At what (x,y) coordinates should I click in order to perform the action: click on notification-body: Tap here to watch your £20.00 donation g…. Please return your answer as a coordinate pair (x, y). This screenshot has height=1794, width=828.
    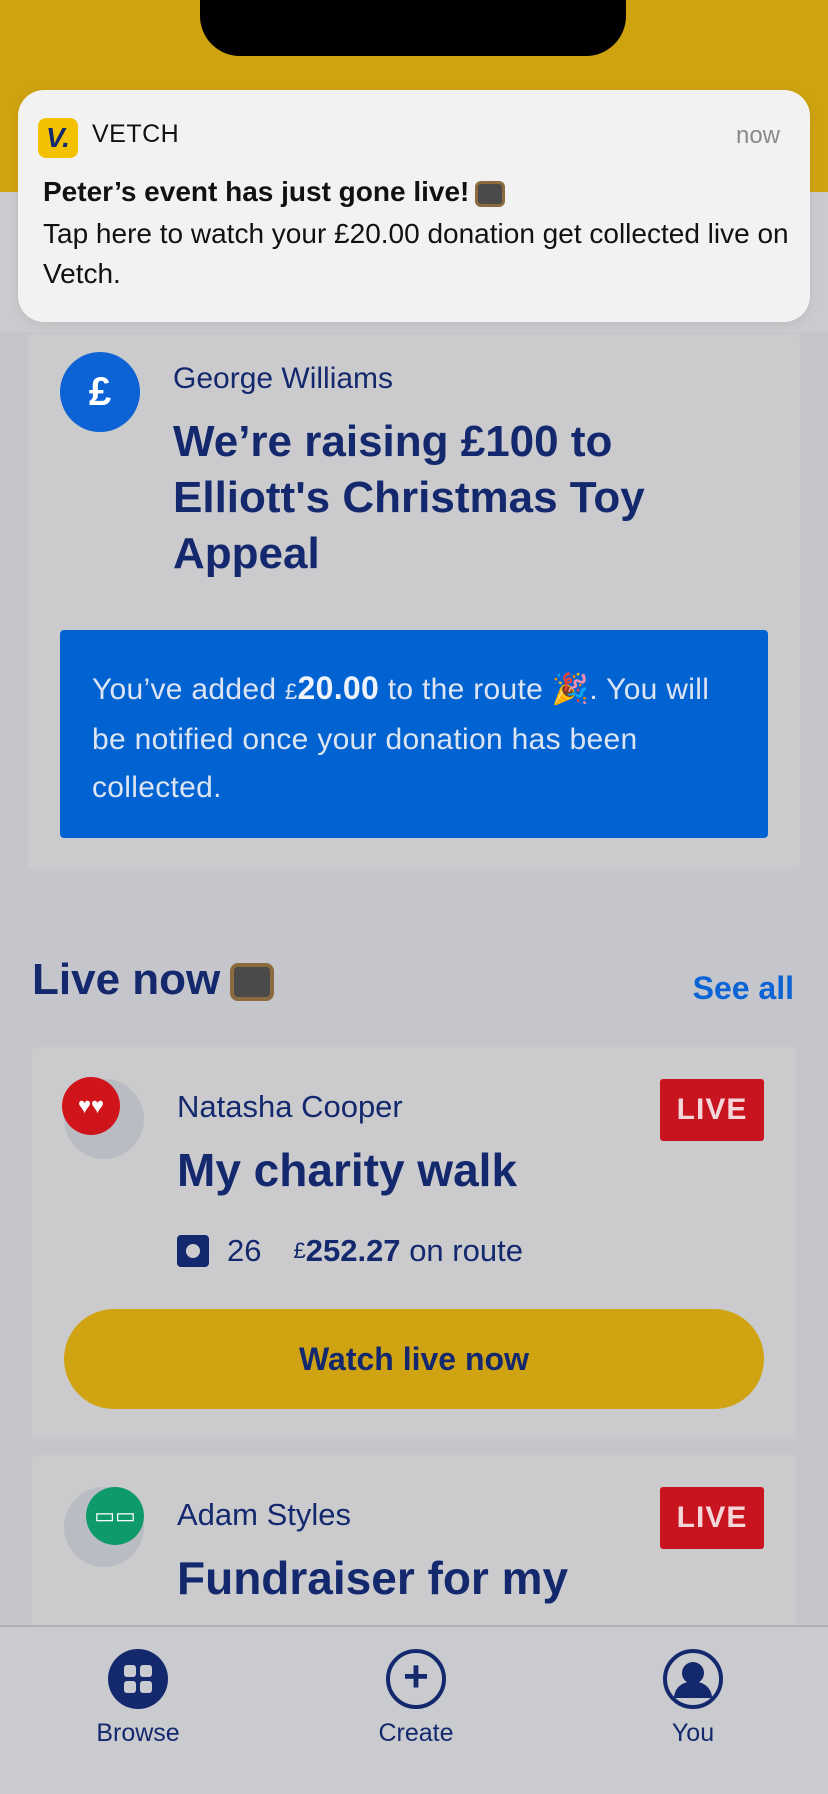
    Looking at the image, I should click on (416, 253).